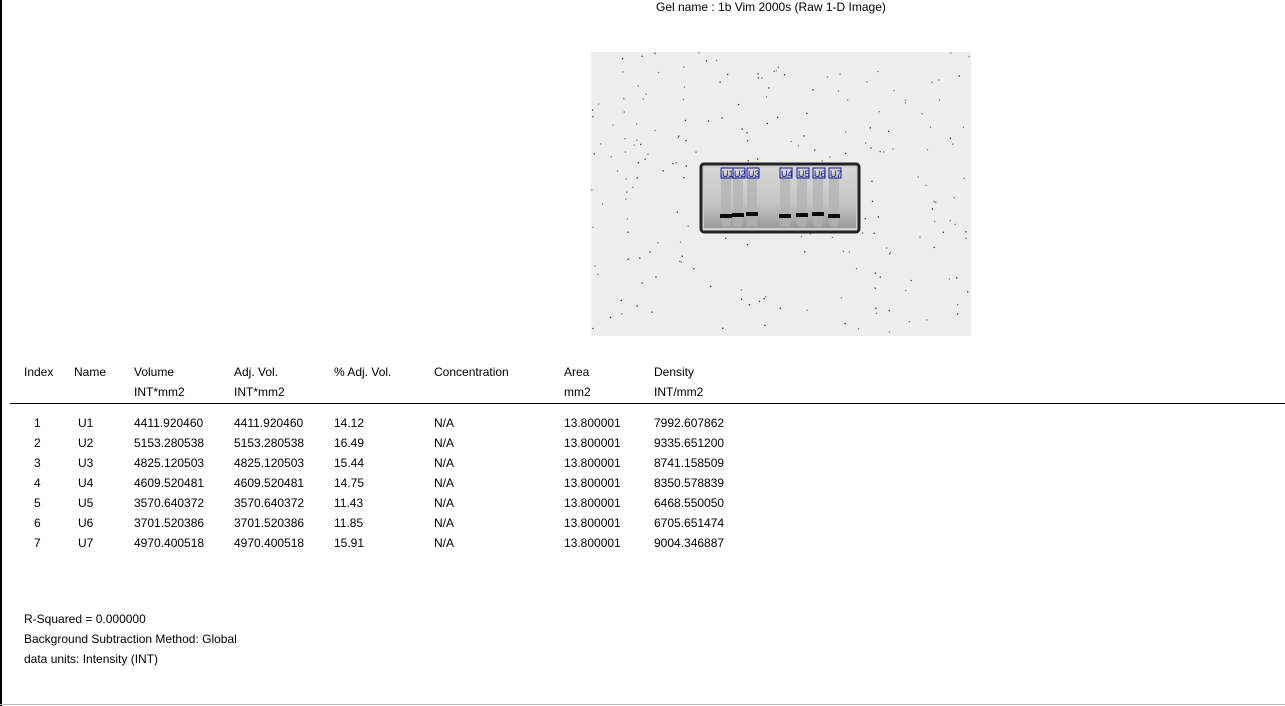 The image size is (1285, 706). Describe the element at coordinates (689, 463) in the screenshot. I see `table-cell-density: 8741.158509` at that location.